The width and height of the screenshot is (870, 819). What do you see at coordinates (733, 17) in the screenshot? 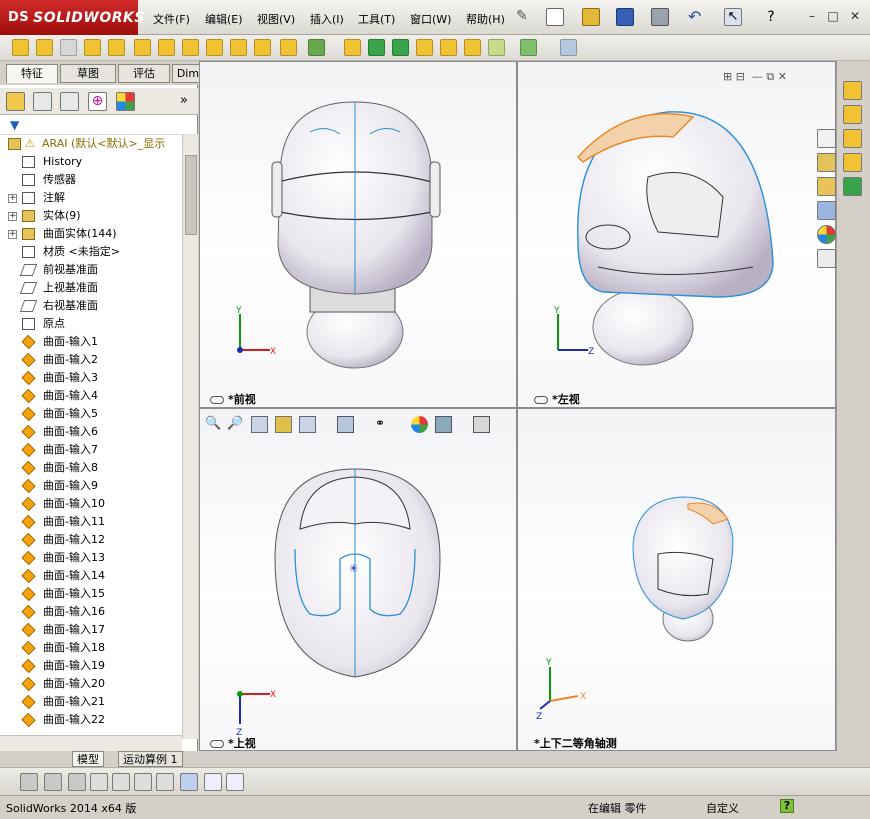
I see `select-cursor-icon: ↖` at bounding box center [733, 17].